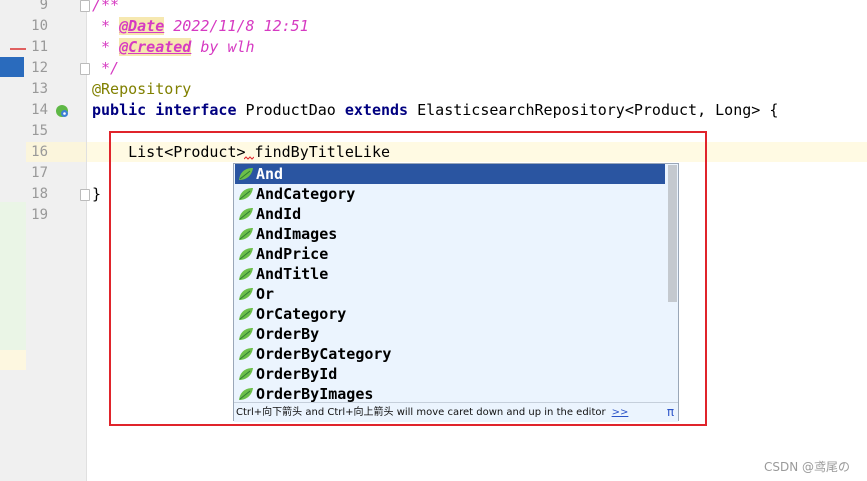 The image size is (867, 481). I want to click on watermark: CSDN @鸢尾の, so click(807, 467).